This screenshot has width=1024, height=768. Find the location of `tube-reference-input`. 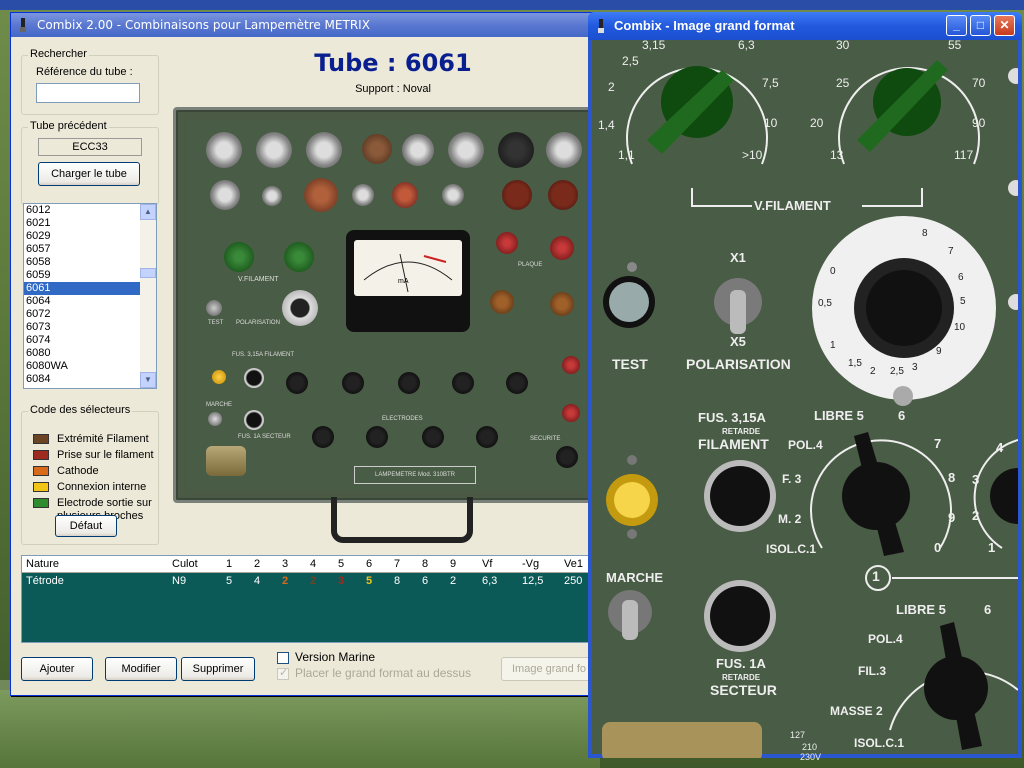

tube-reference-input is located at coordinates (88, 93).